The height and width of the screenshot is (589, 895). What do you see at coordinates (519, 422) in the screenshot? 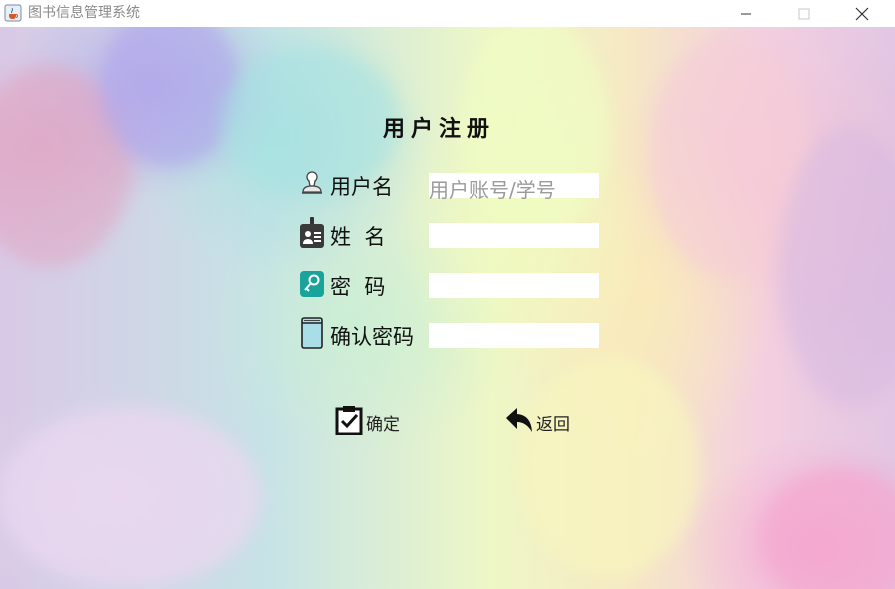
I see `reply-arrow-icon` at bounding box center [519, 422].